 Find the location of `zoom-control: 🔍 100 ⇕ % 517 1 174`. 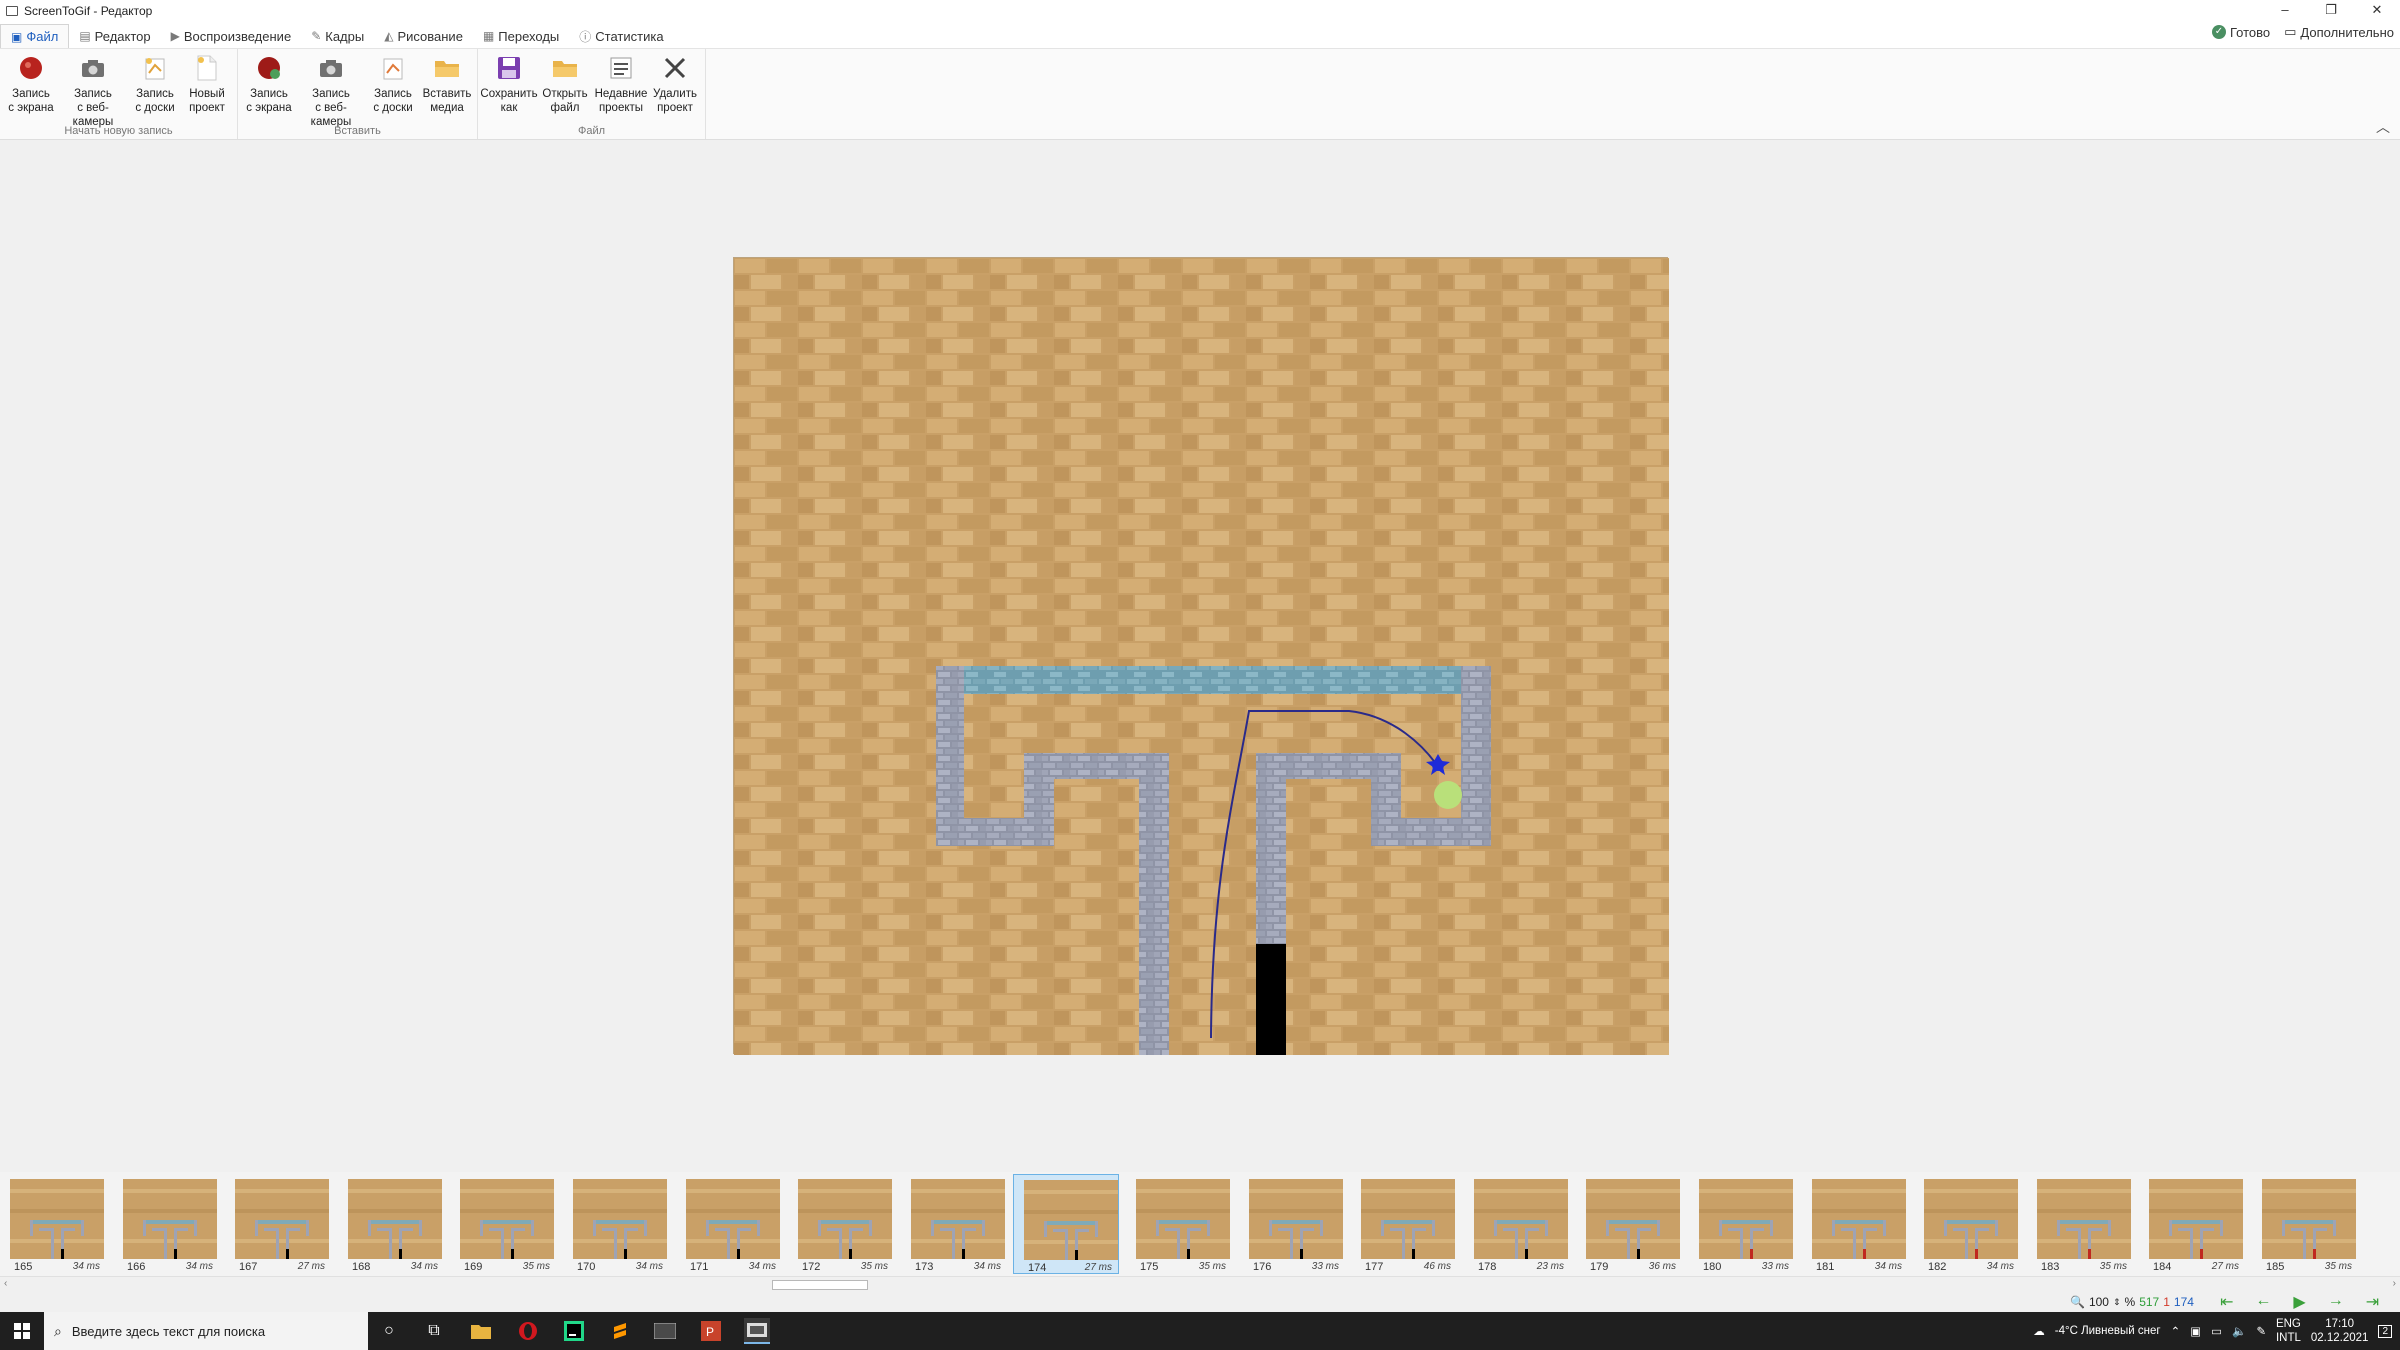

zoom-control: 🔍 100 ⇕ % 517 1 174 is located at coordinates (2132, 1302).